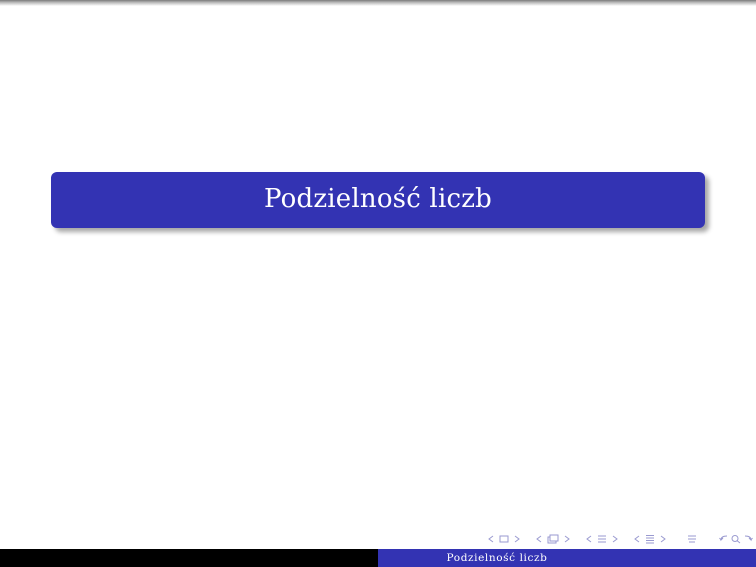 The width and height of the screenshot is (756, 567). Describe the element at coordinates (736, 539) in the screenshot. I see `nav-search-icon` at that location.